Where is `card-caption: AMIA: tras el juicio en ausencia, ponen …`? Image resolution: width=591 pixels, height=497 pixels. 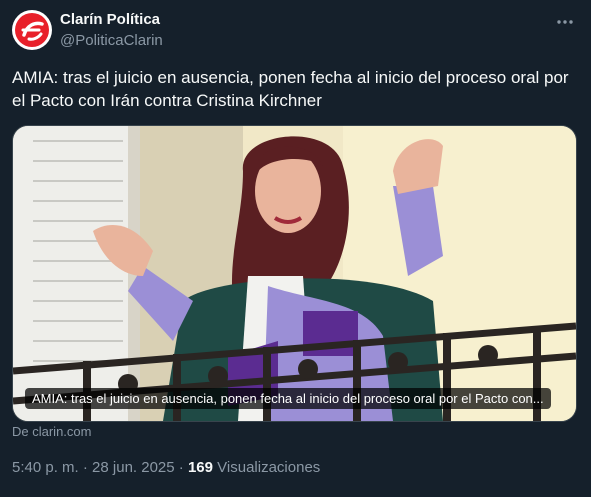
card-caption: AMIA: tras el juicio en ausencia, ponen … is located at coordinates (288, 398).